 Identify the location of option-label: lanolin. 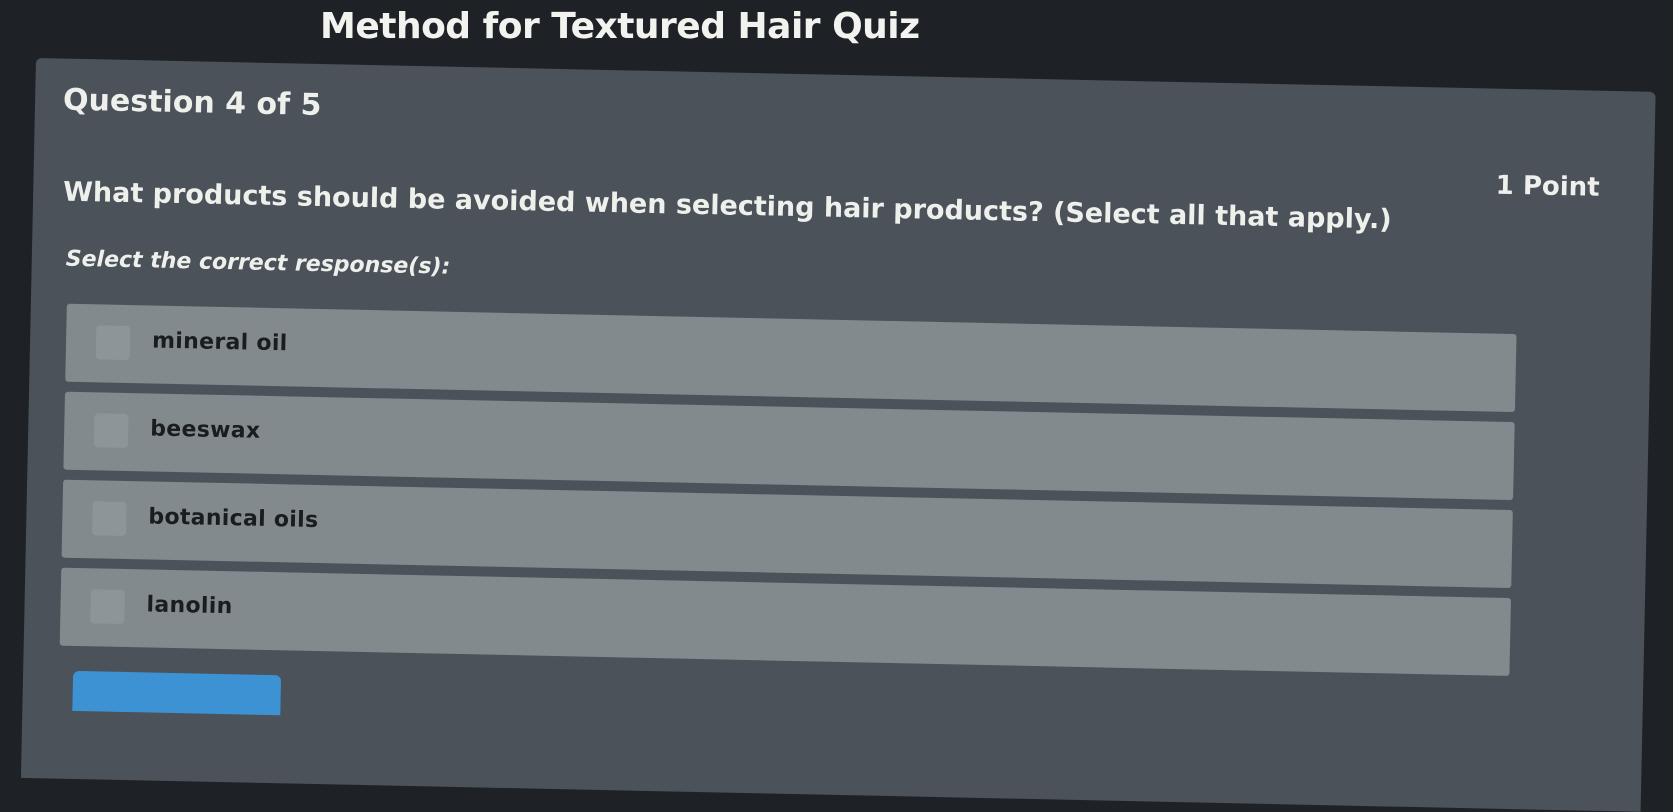
(189, 606).